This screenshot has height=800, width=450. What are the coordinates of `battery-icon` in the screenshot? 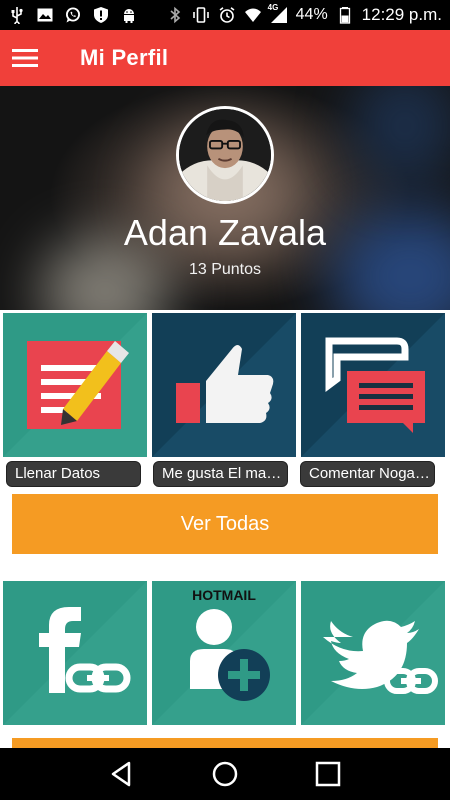 It's located at (345, 15).